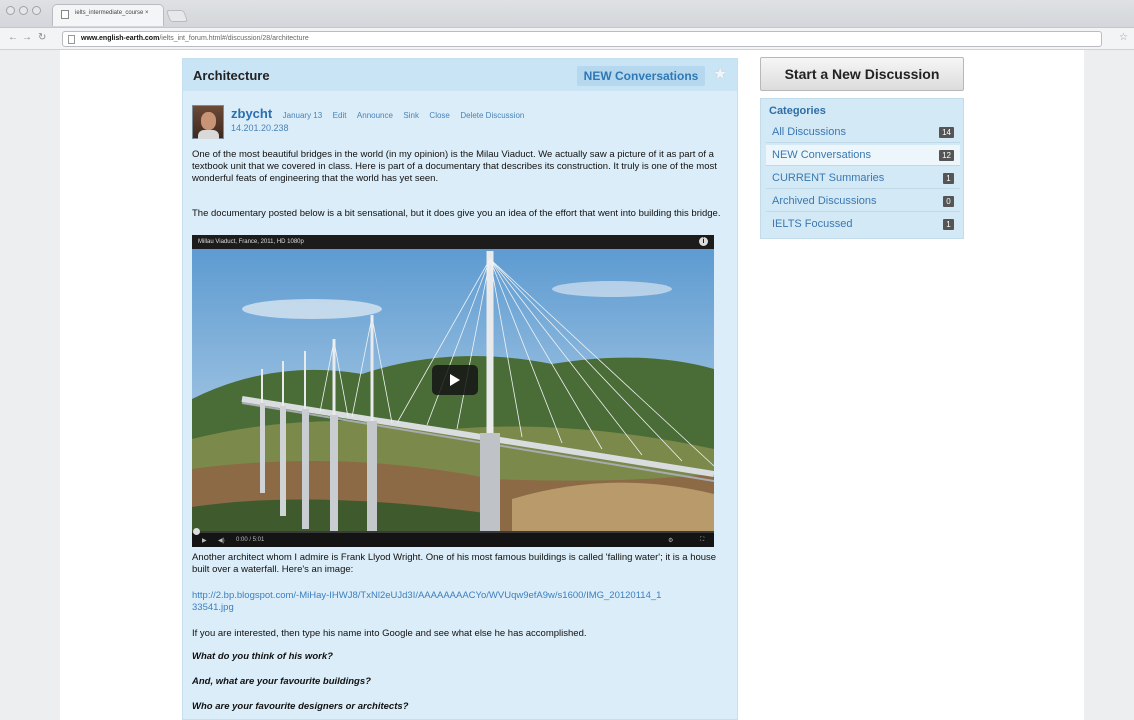 This screenshot has height=720, width=1134. Describe the element at coordinates (641, 76) in the screenshot. I see `new-conversations-button: NEW Conversations` at that location.